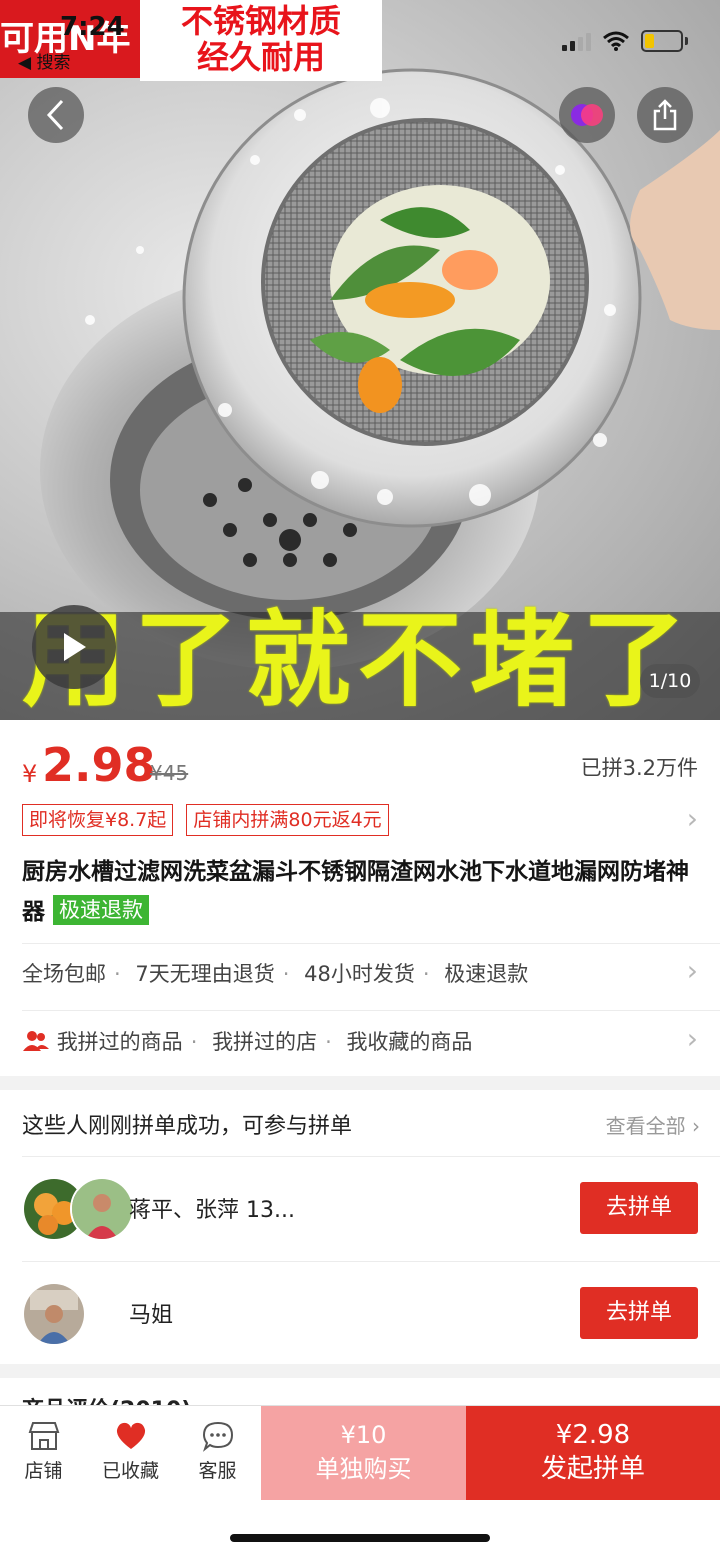 The width and height of the screenshot is (720, 1558). What do you see at coordinates (99, 765) in the screenshot?
I see `group-price: 2.98` at bounding box center [99, 765].